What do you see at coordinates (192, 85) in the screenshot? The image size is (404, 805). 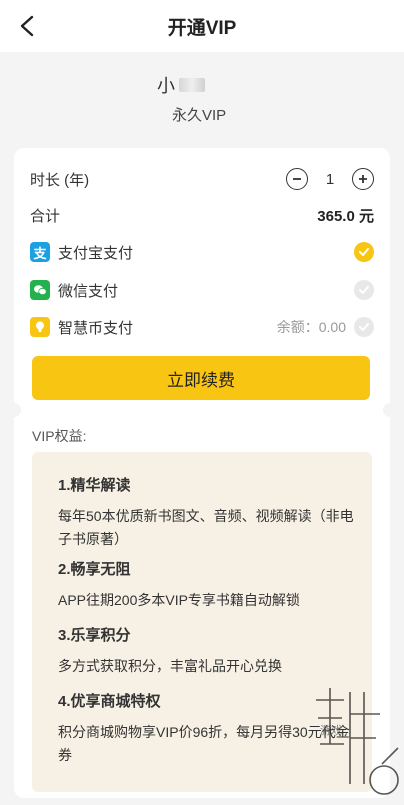 I see `blurred-name` at bounding box center [192, 85].